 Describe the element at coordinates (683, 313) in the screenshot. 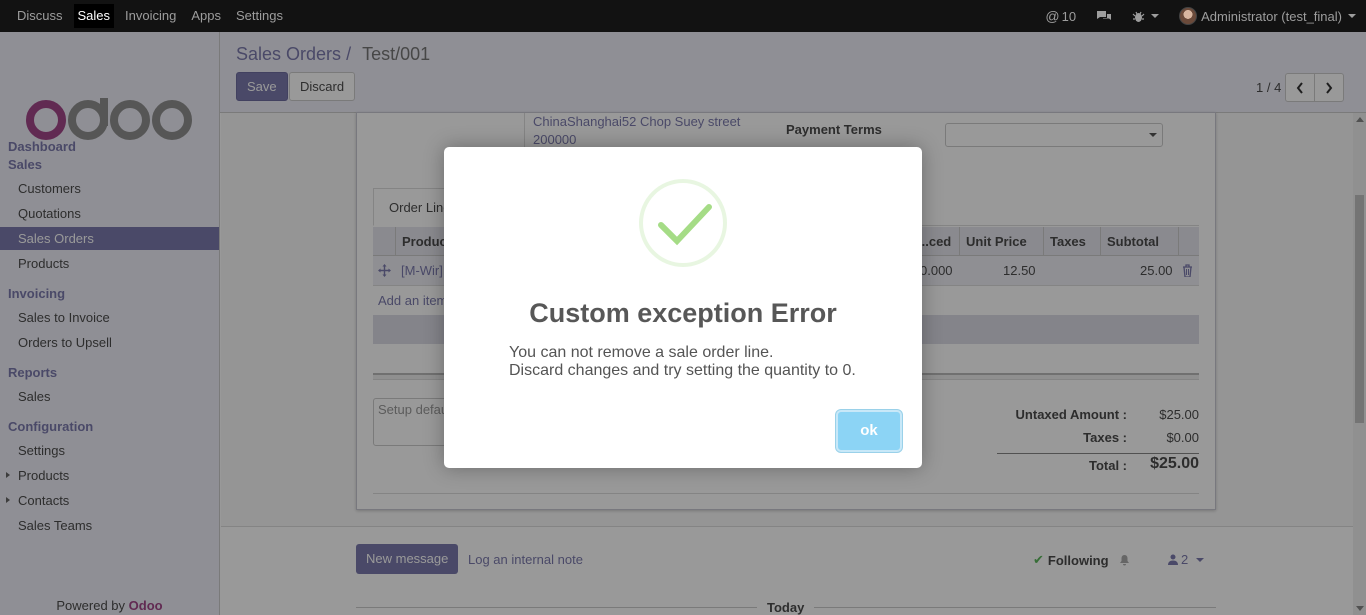

I see `dialog-title: Custom exception Error` at that location.